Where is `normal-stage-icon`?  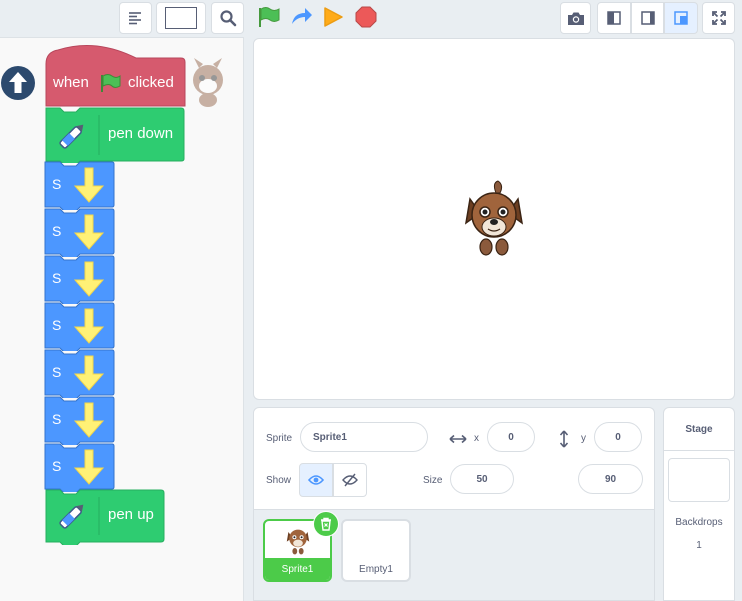
normal-stage-icon is located at coordinates (647, 18).